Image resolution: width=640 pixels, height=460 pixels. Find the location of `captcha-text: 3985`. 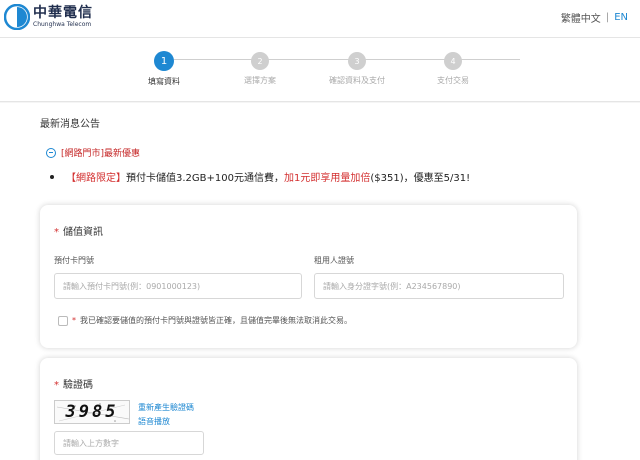

captcha-text: 3985 is located at coordinates (92, 412).